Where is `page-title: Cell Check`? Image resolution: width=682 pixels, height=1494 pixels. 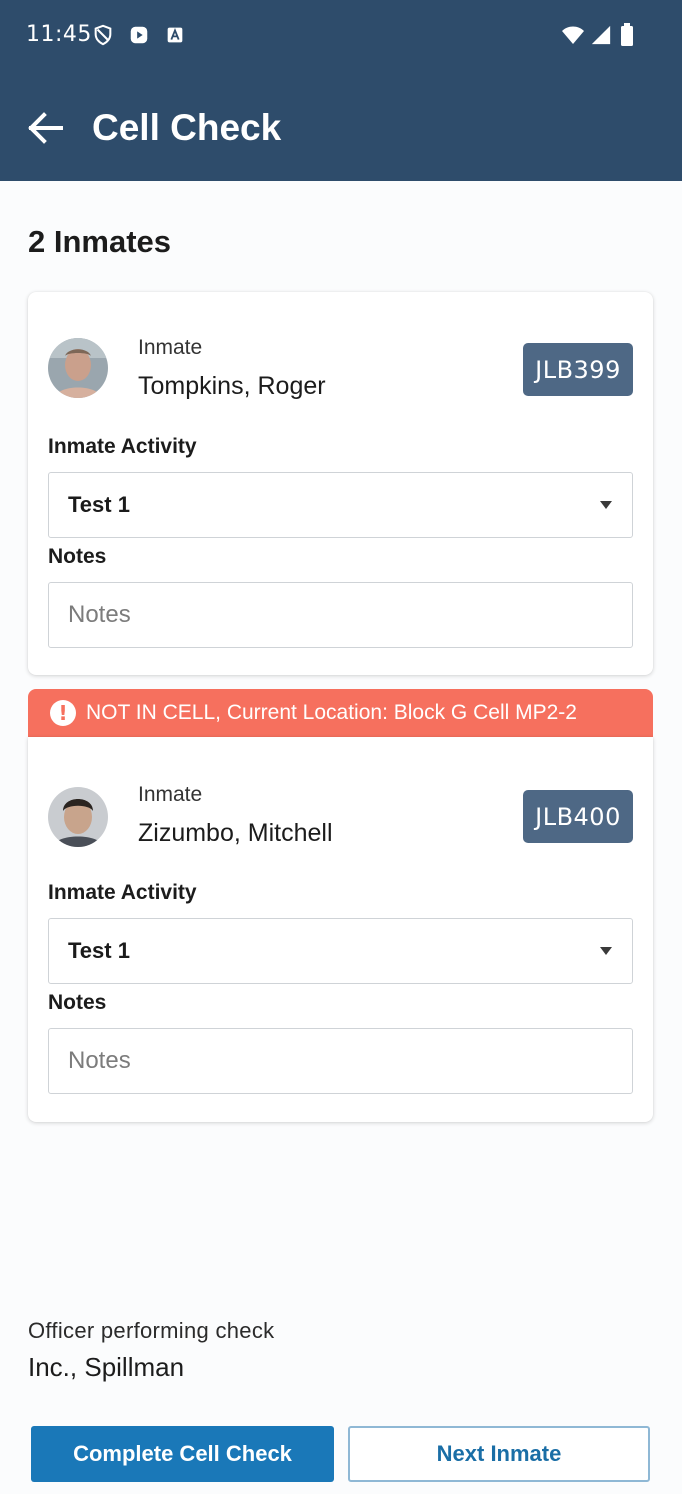 page-title: Cell Check is located at coordinates (187, 127).